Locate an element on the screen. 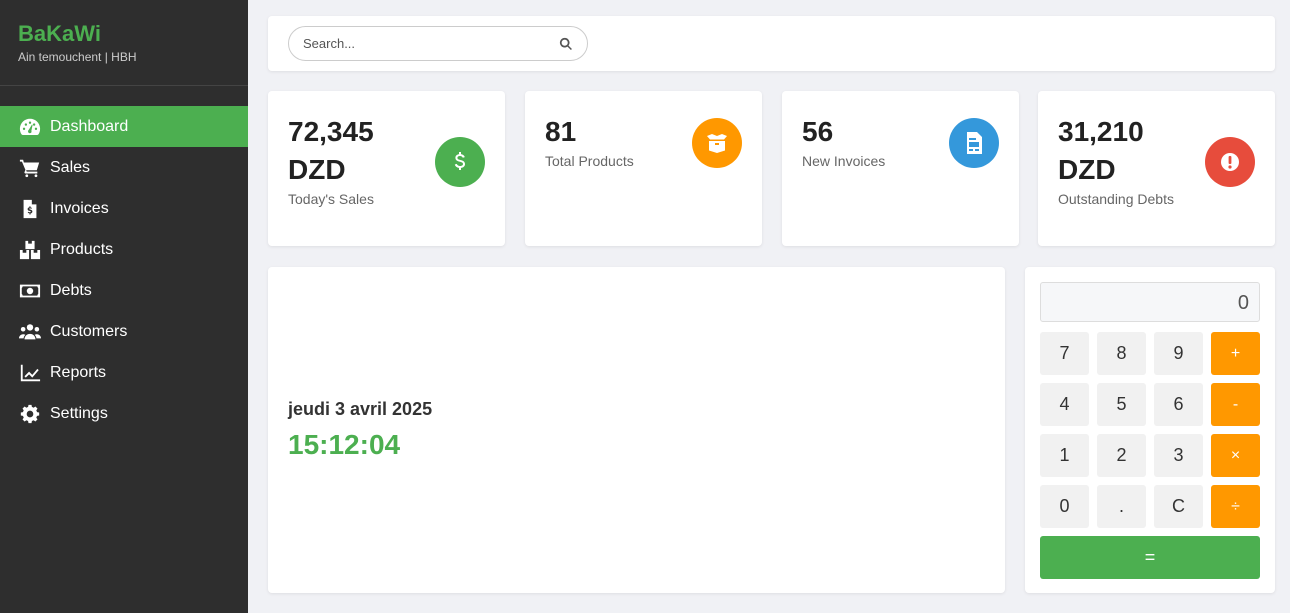 This screenshot has height=613, width=1290. brand-subtitle: Ain temouchent | HBH is located at coordinates (77, 57).